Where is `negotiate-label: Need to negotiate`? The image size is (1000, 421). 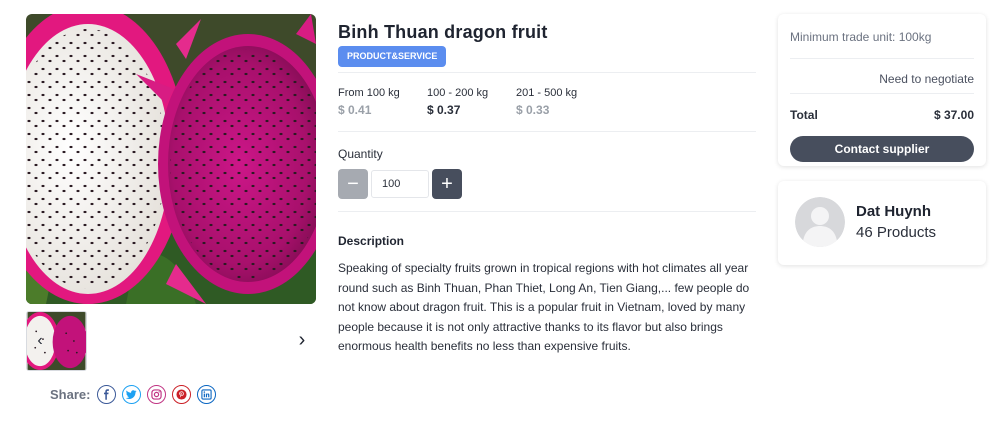 negotiate-label: Need to negotiate is located at coordinates (926, 79).